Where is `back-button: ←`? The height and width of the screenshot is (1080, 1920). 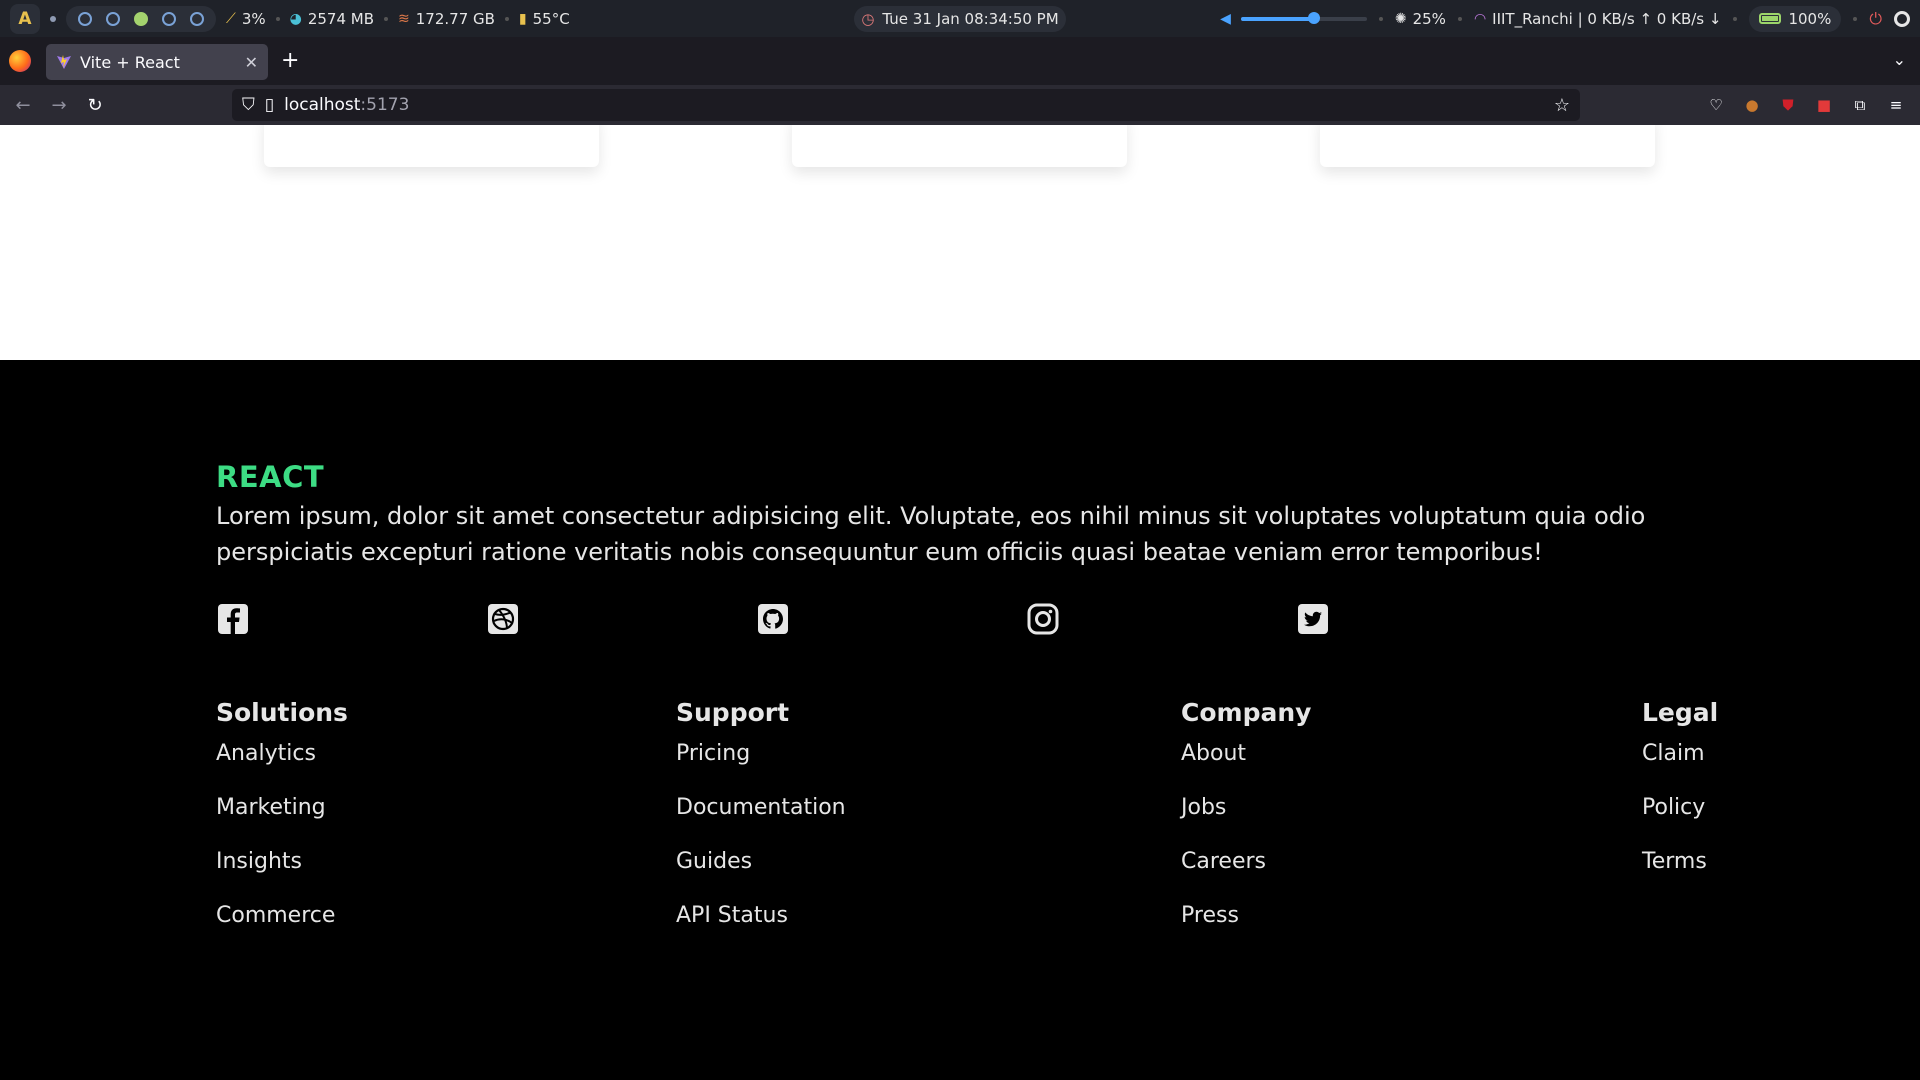
back-button: ← is located at coordinates (23, 105).